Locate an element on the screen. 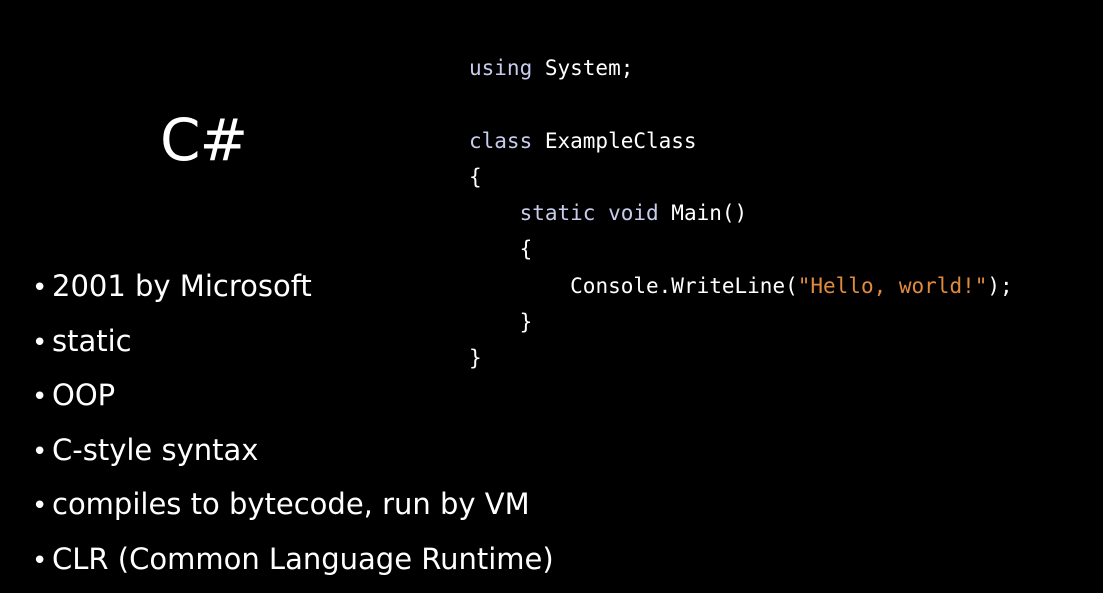  code-text: Main() is located at coordinates (703, 213).